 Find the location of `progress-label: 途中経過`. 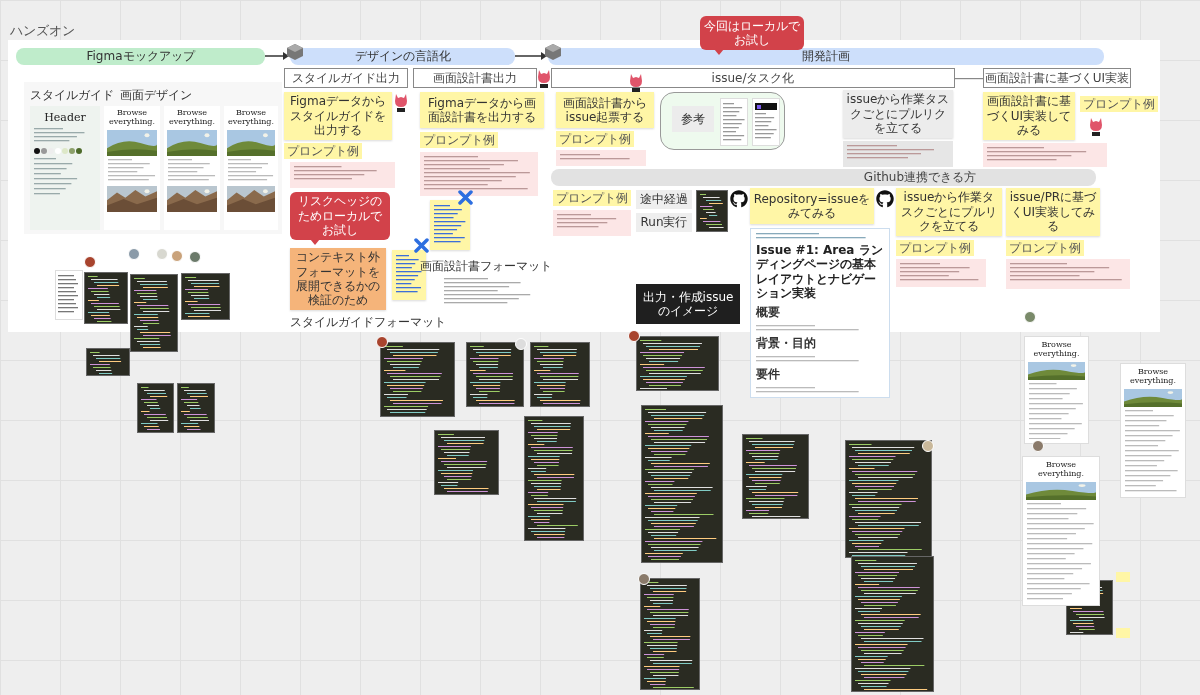

progress-label: 途中経過 is located at coordinates (664, 199).